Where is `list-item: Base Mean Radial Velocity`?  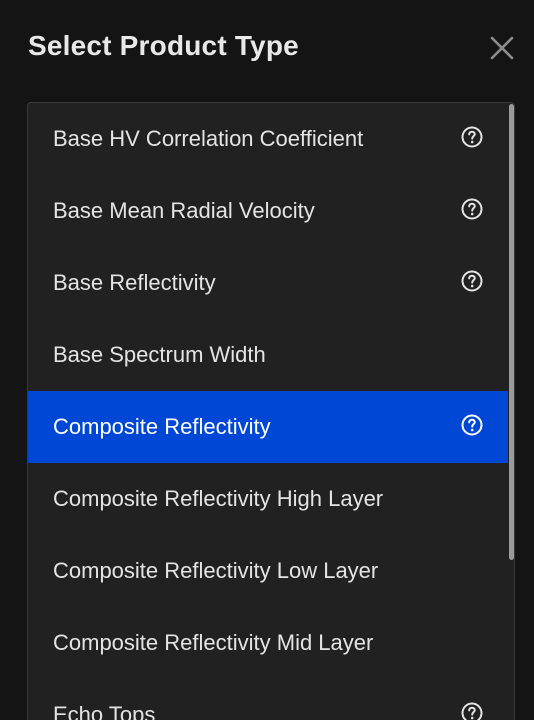 list-item: Base Mean Radial Velocity is located at coordinates (268, 211).